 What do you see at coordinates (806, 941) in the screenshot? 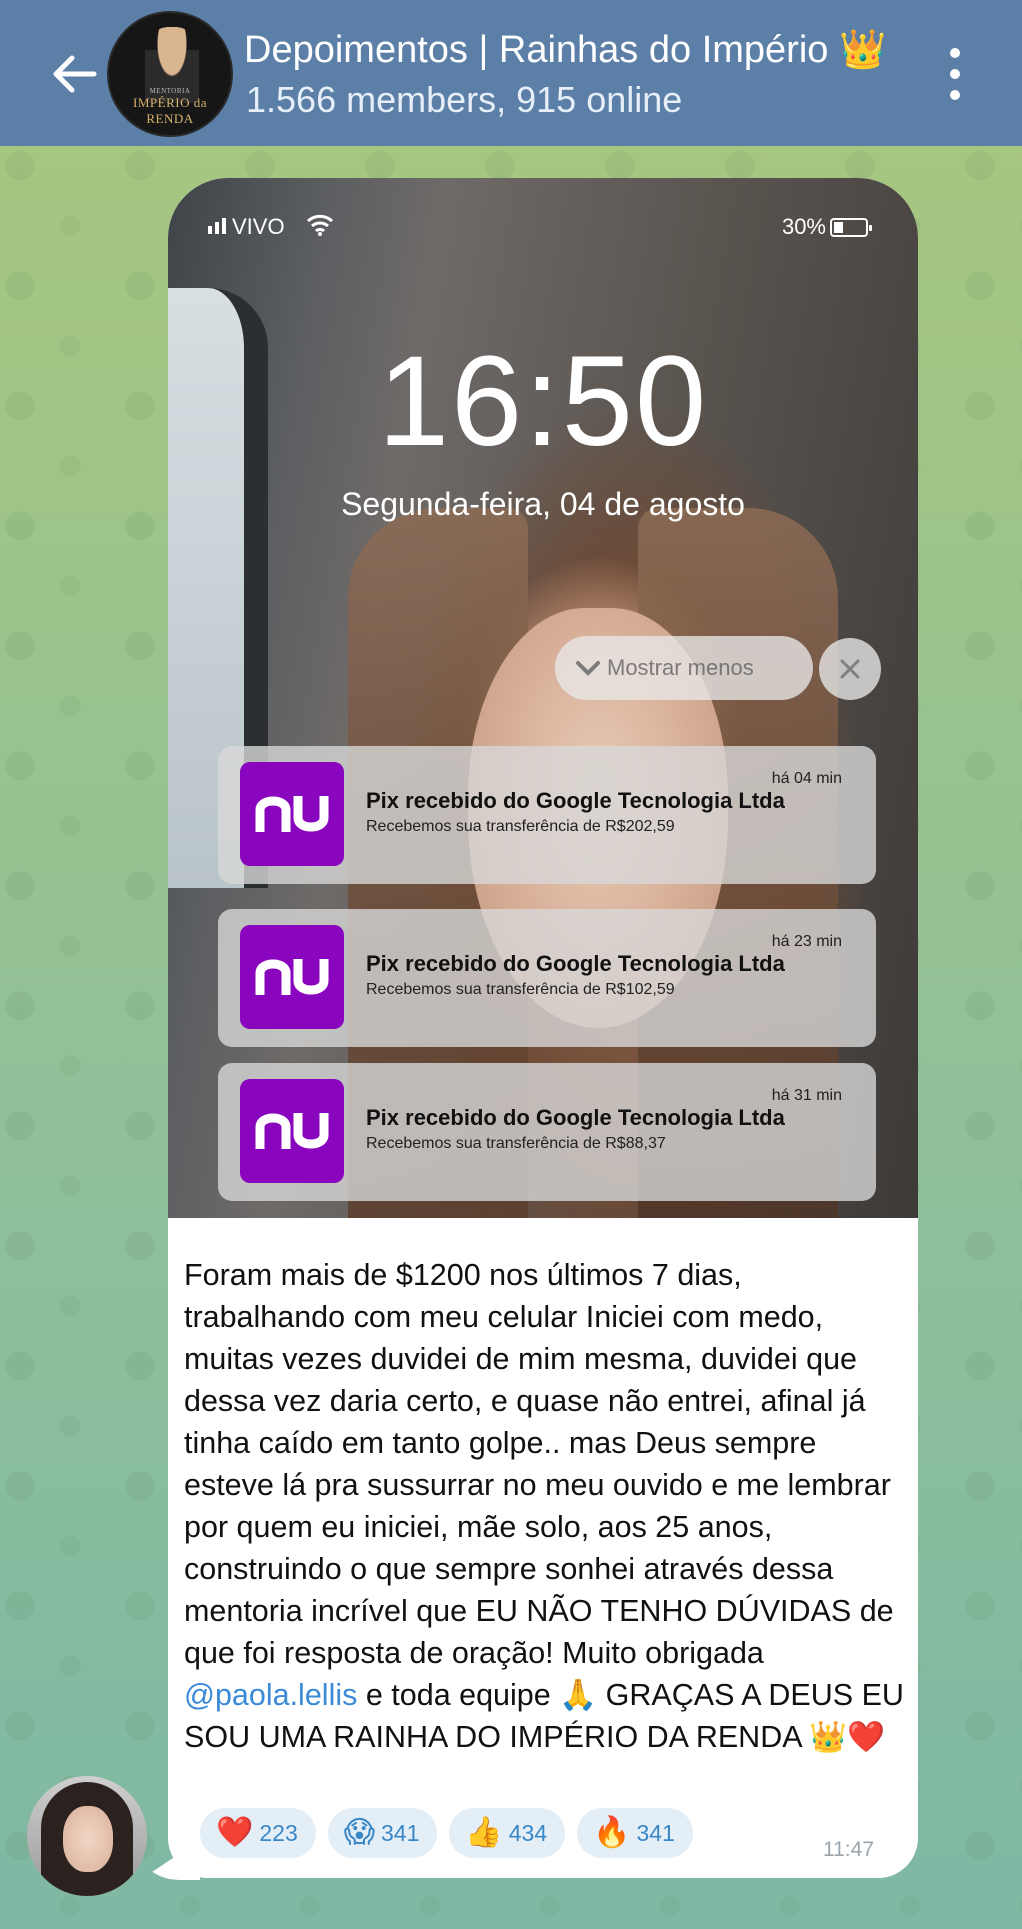
I see `notification-time: há 23 min` at bounding box center [806, 941].